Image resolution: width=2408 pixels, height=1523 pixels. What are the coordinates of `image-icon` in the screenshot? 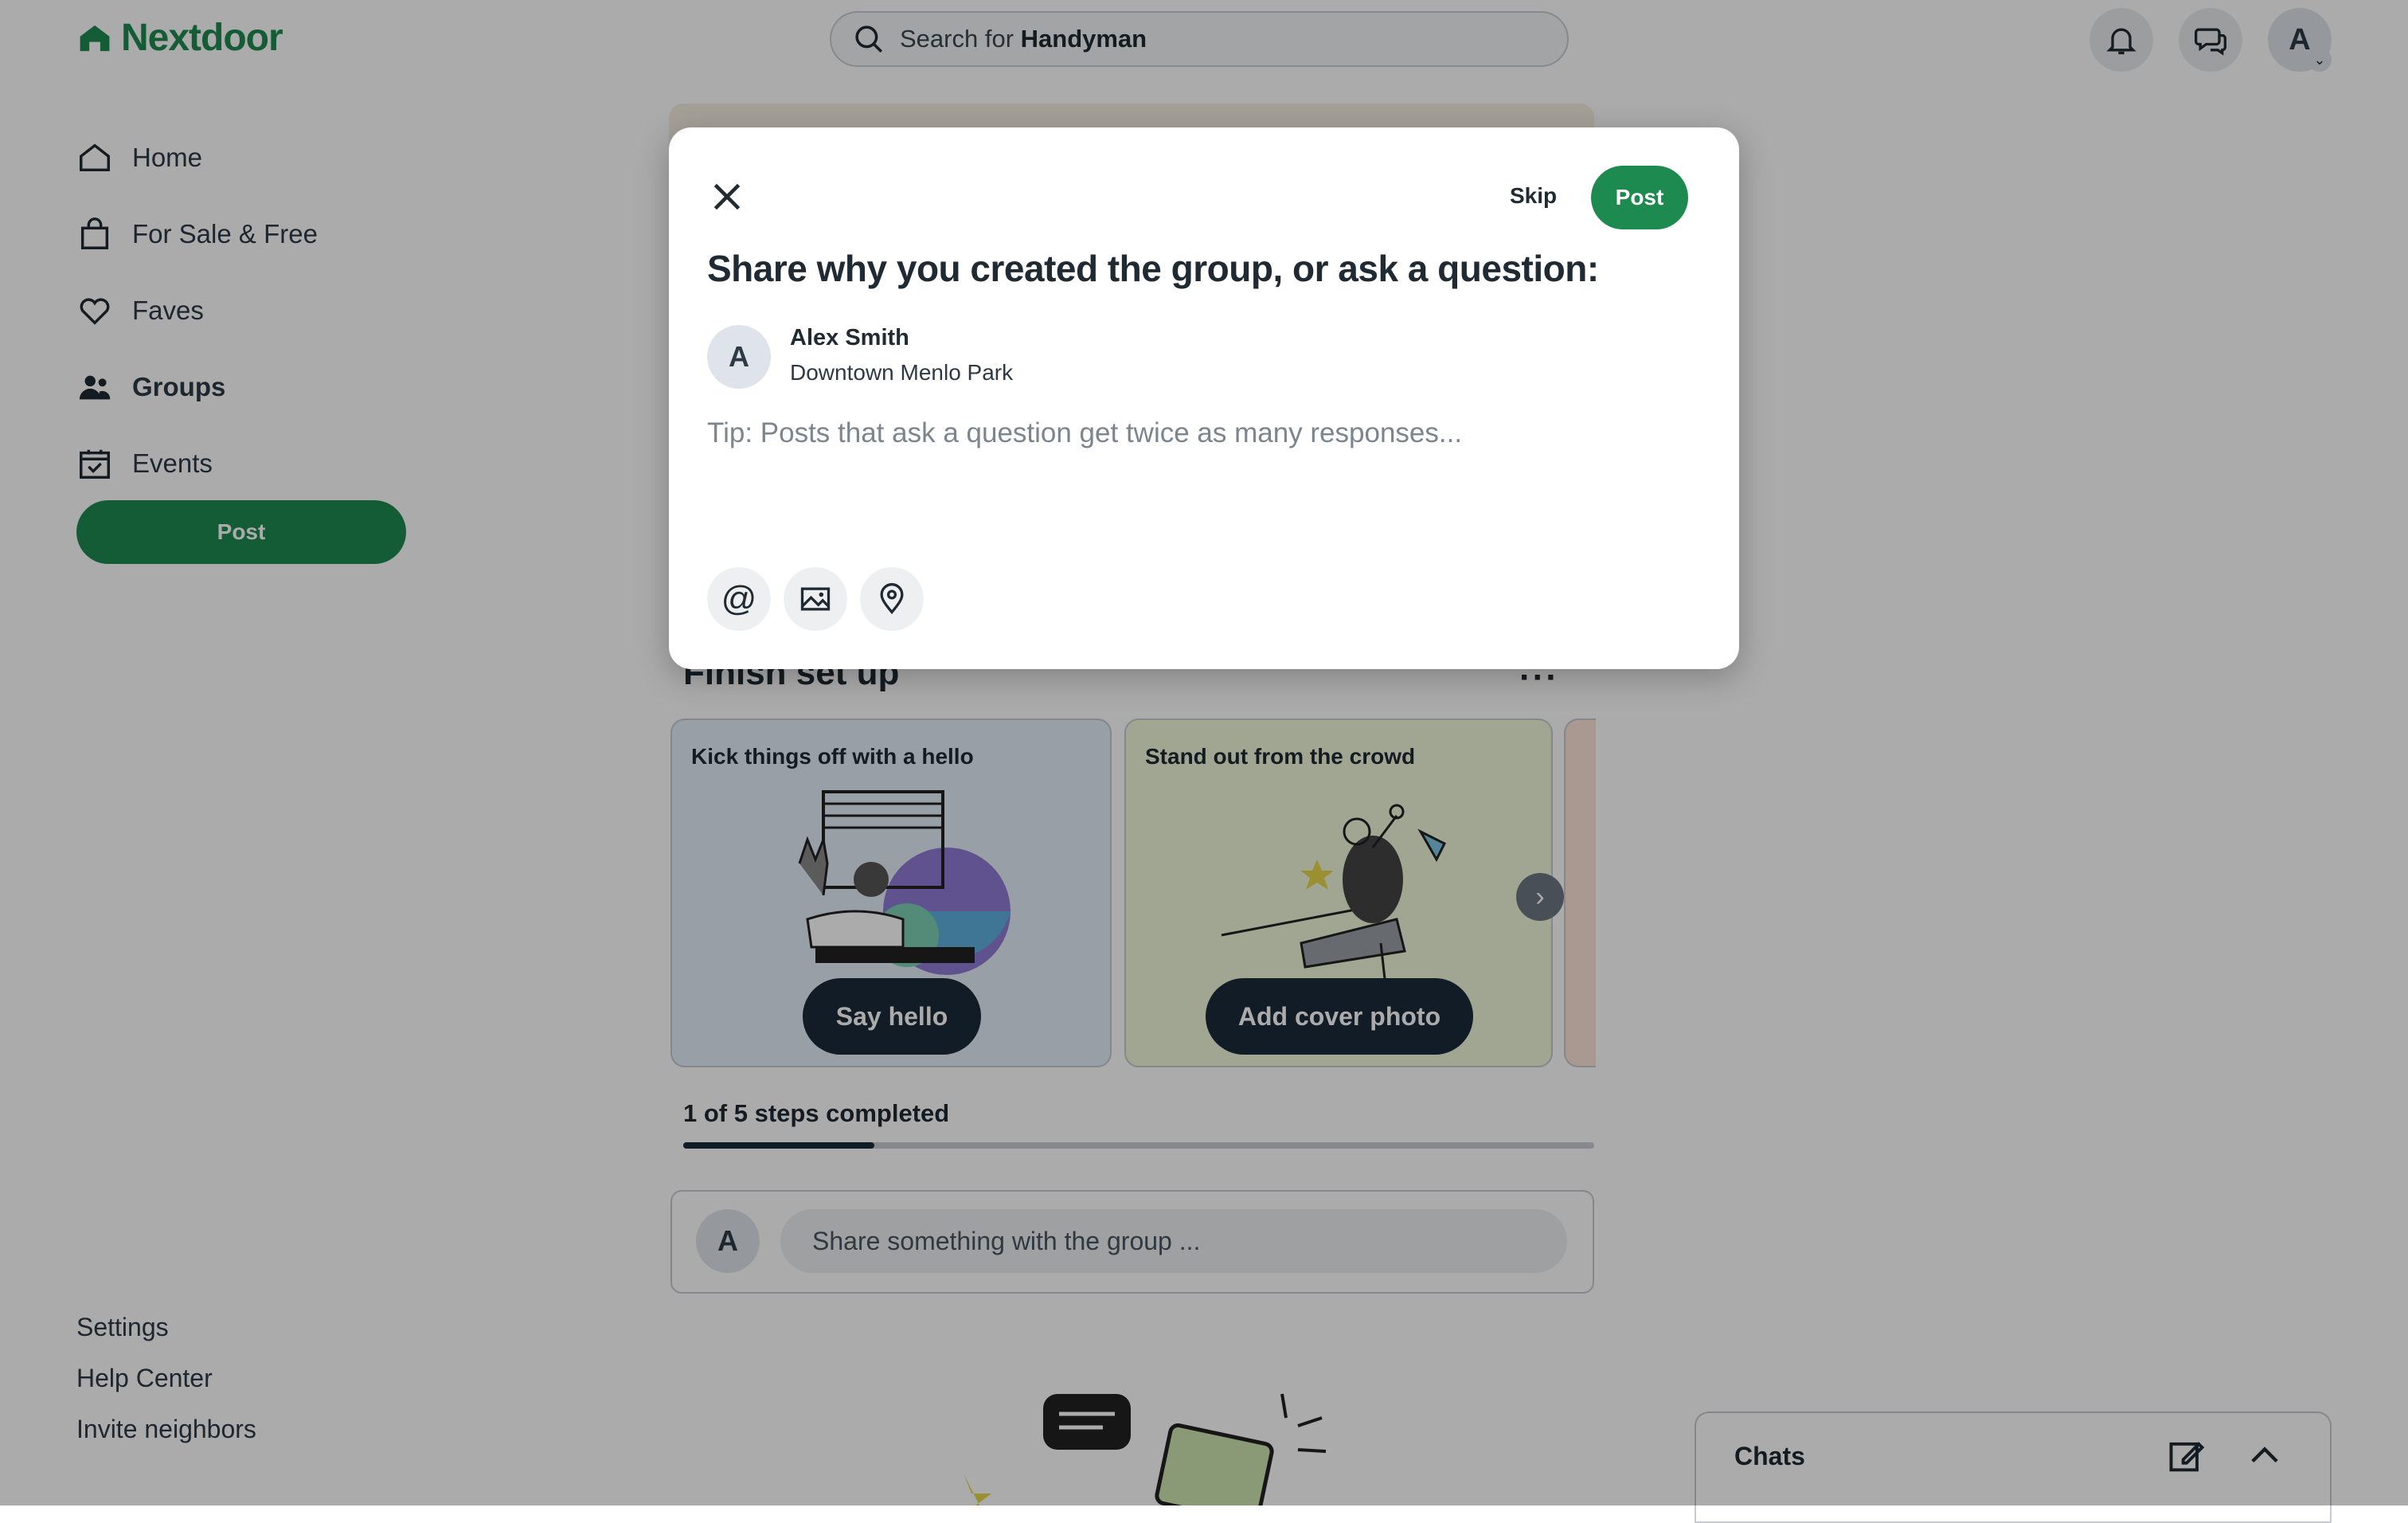 It's located at (815, 599).